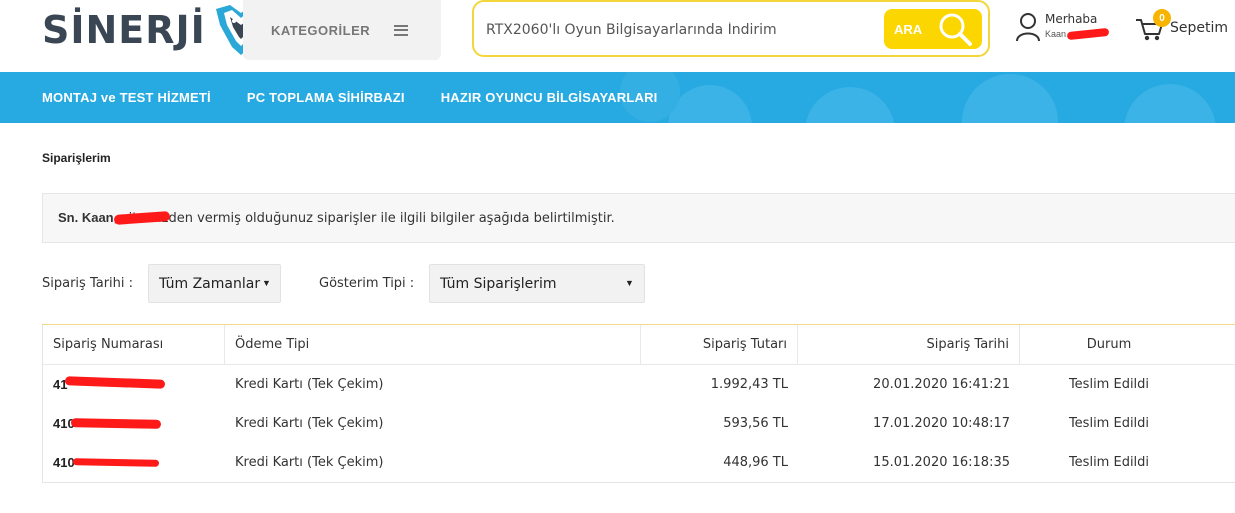 The image size is (1235, 513). What do you see at coordinates (1199, 28) in the screenshot?
I see `cart-label: Sepetim` at bounding box center [1199, 28].